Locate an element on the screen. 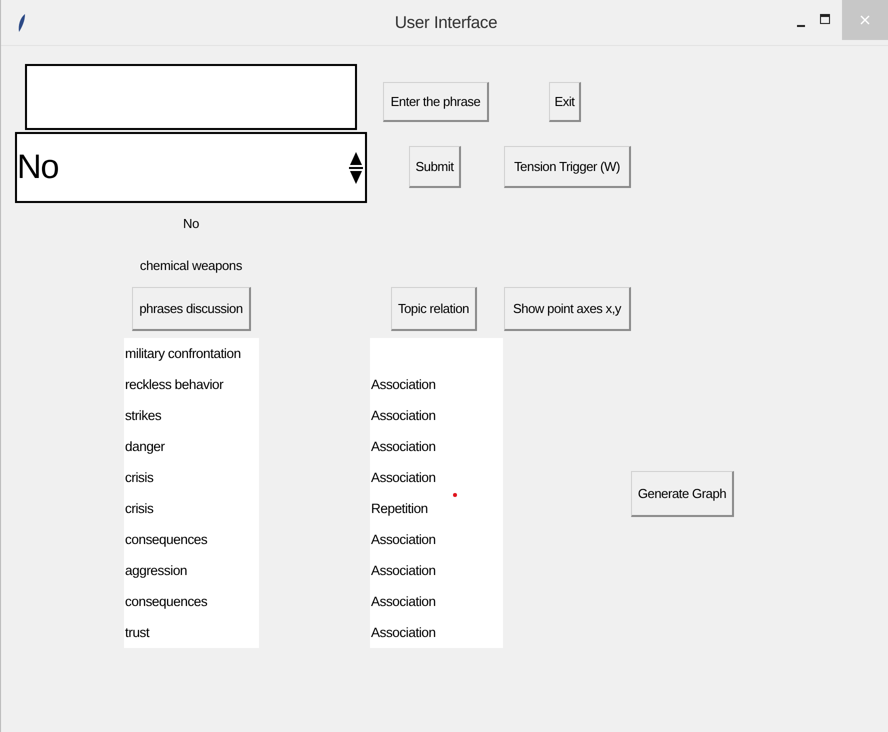  phrase-input-field is located at coordinates (191, 97).